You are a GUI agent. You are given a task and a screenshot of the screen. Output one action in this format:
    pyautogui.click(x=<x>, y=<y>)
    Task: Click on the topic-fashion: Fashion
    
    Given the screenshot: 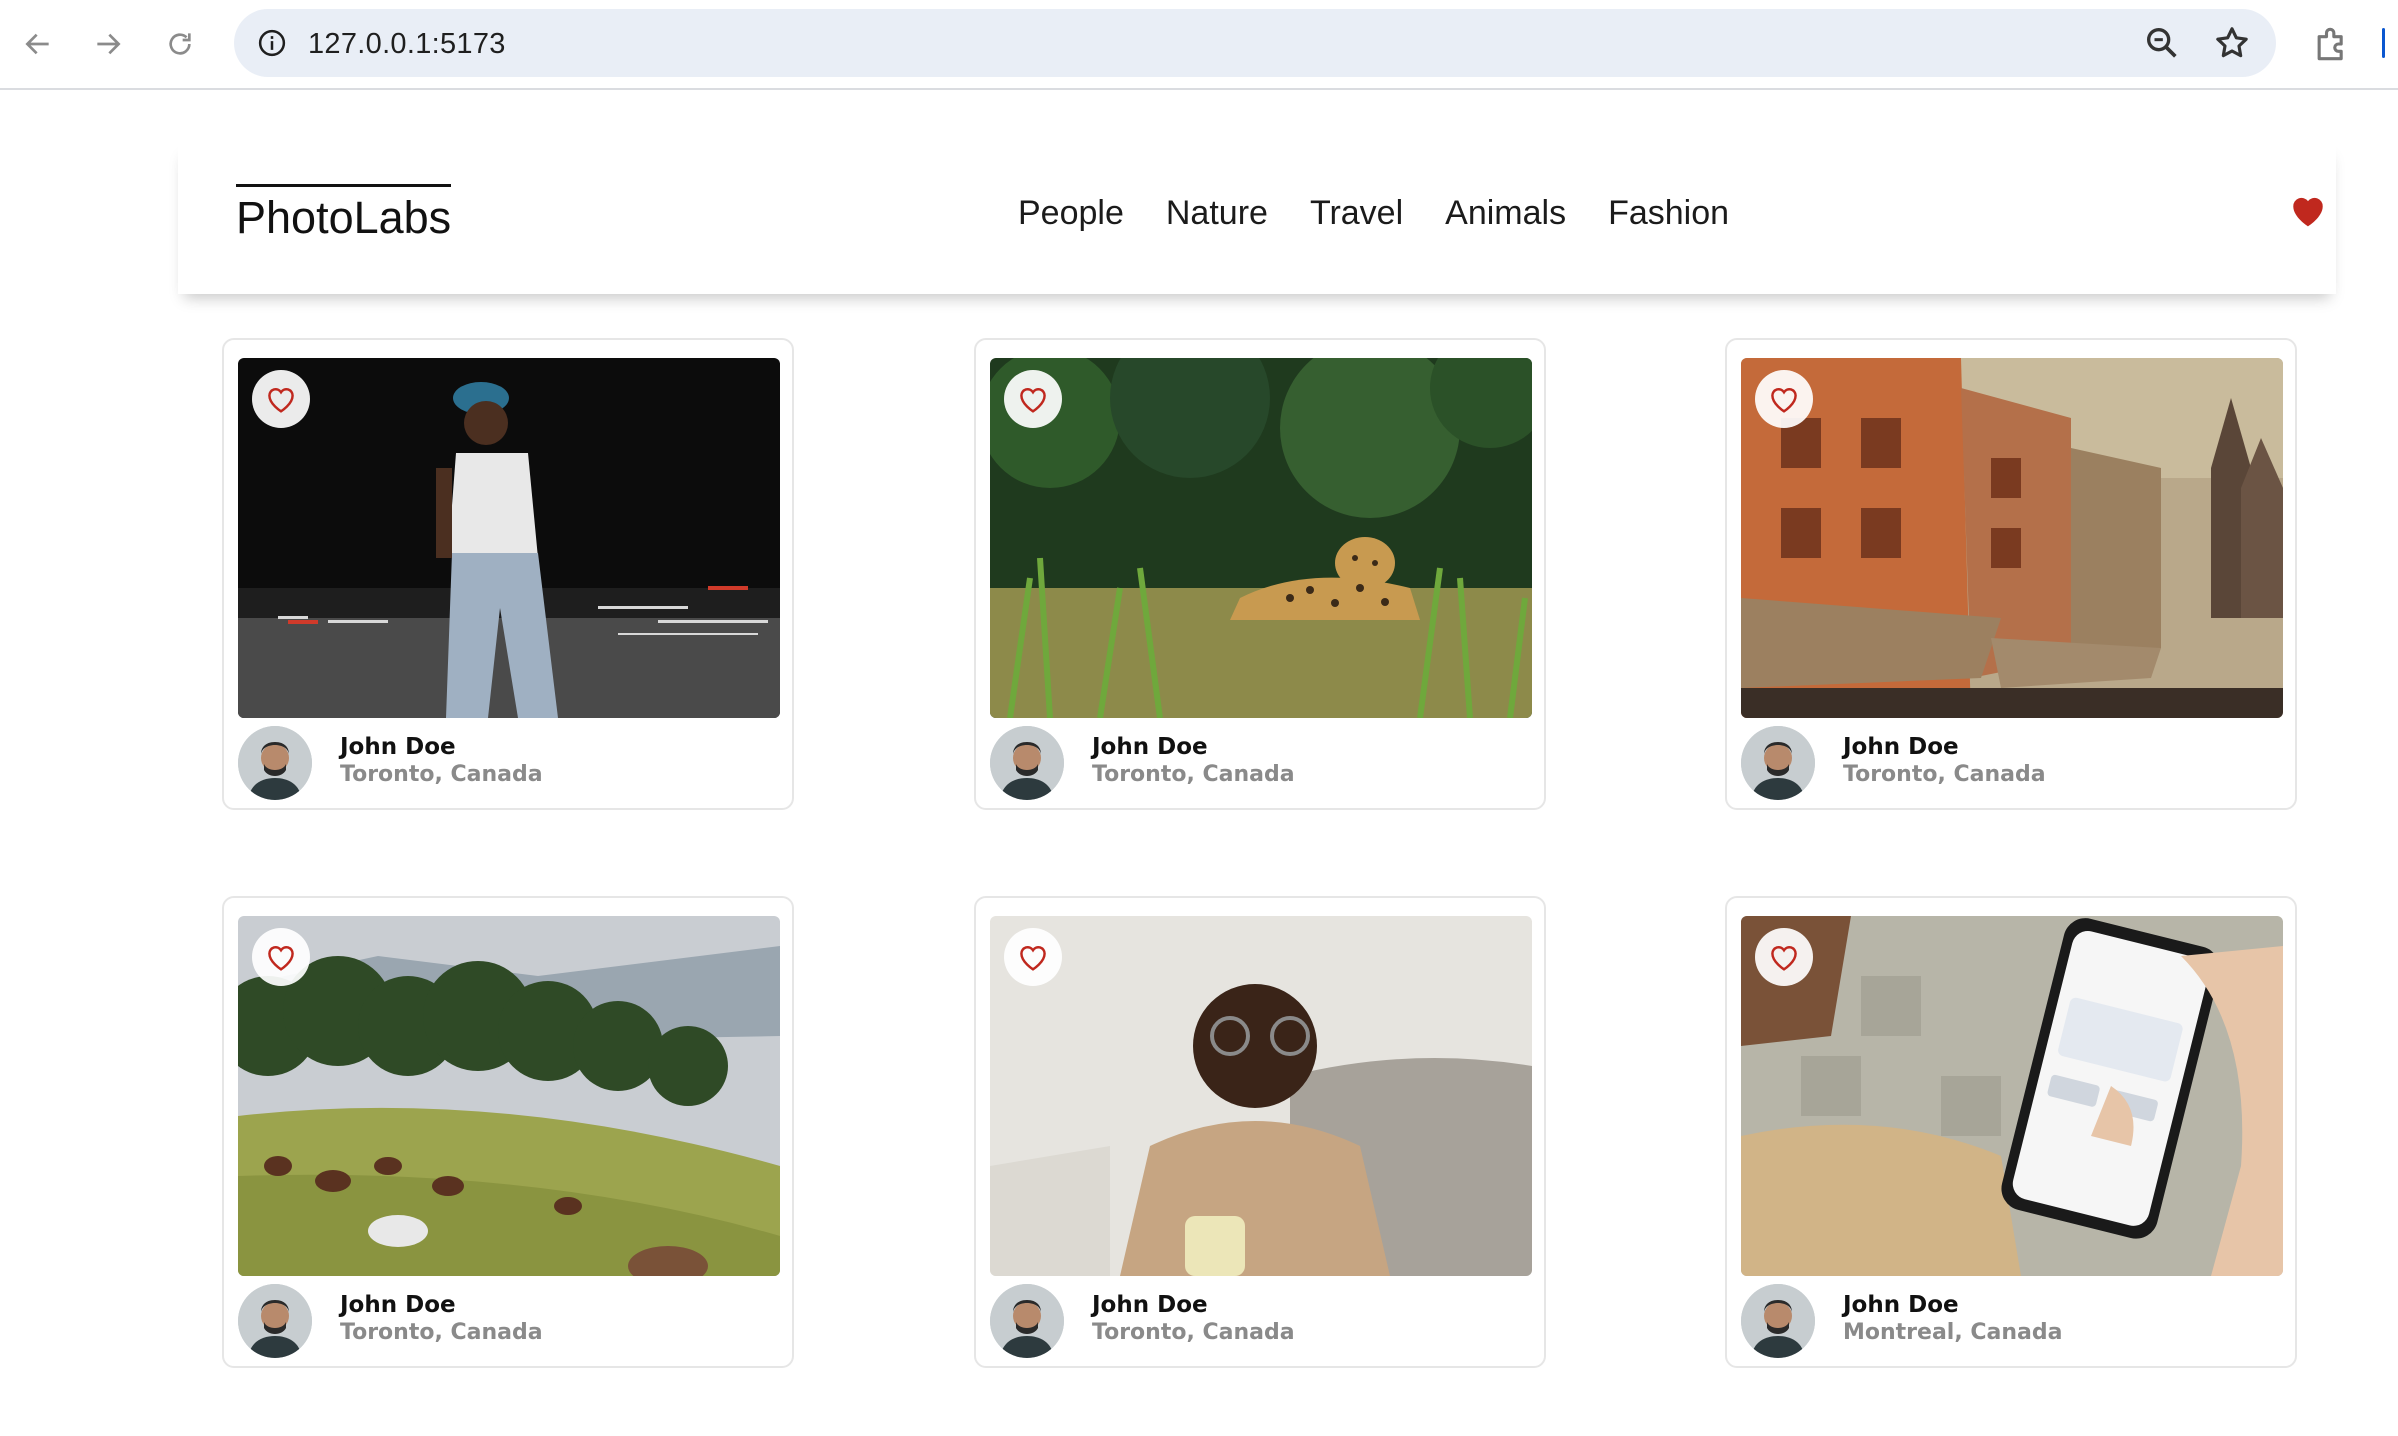 What is the action you would take?
    pyautogui.click(x=1668, y=213)
    